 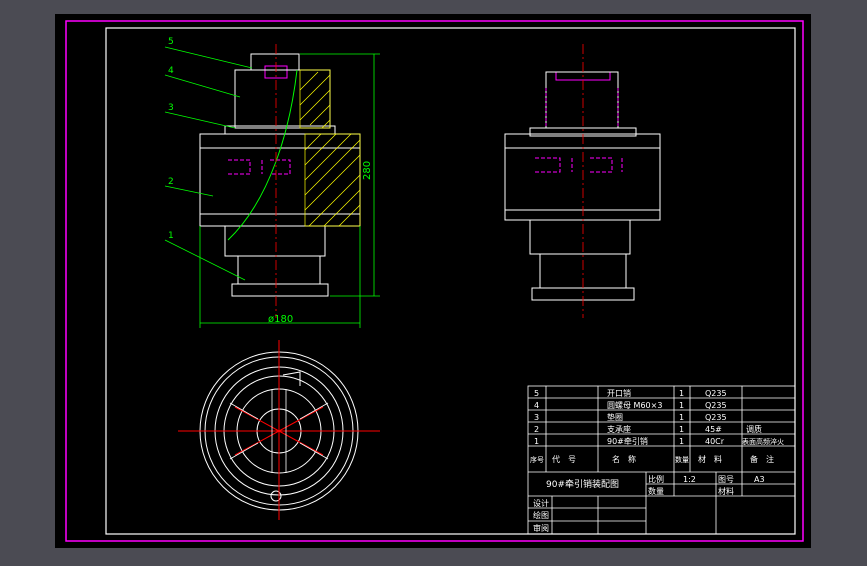 What do you see at coordinates (619, 393) in the screenshot?
I see `bom-row-5-name: 开口销` at bounding box center [619, 393].